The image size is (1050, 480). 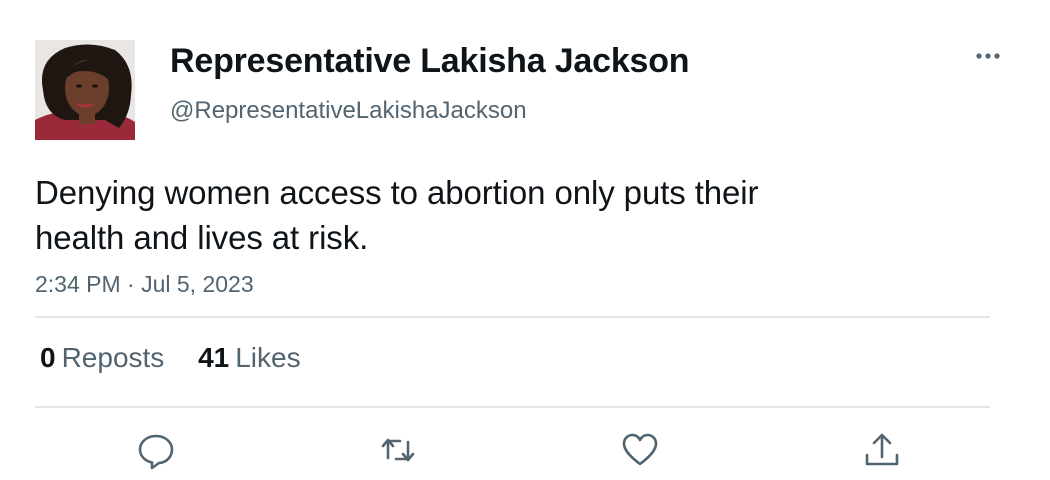 I want to click on author-display-name: Representative Lakisha Jackson, so click(x=430, y=61).